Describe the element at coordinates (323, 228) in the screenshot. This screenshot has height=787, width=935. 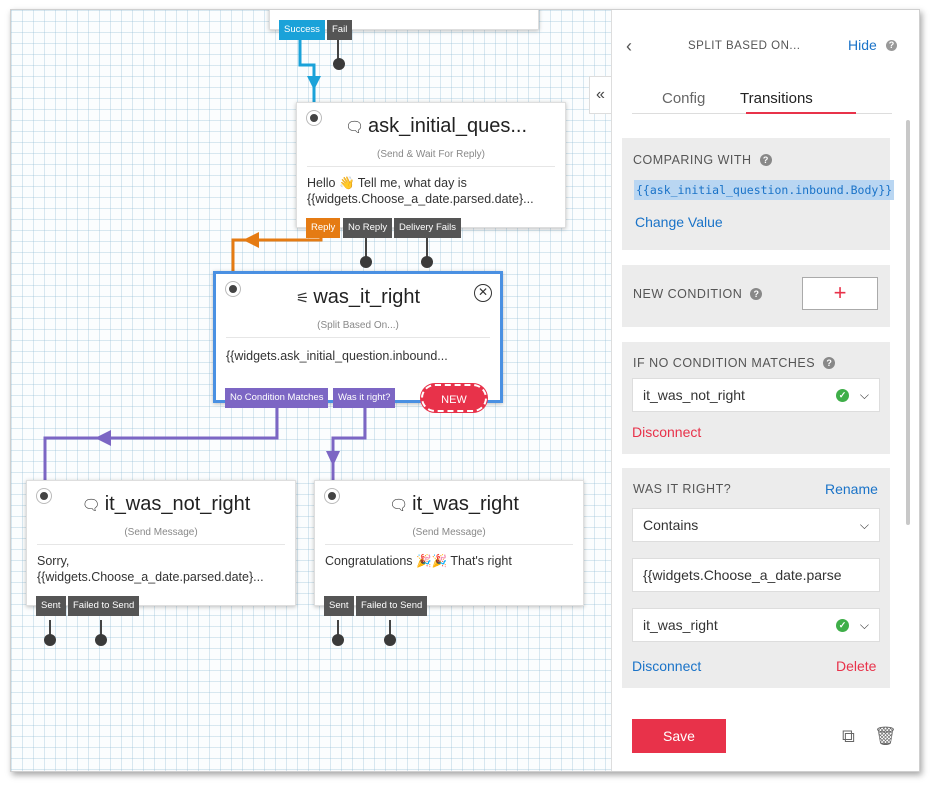
I see `transition-reply: Reply` at that location.